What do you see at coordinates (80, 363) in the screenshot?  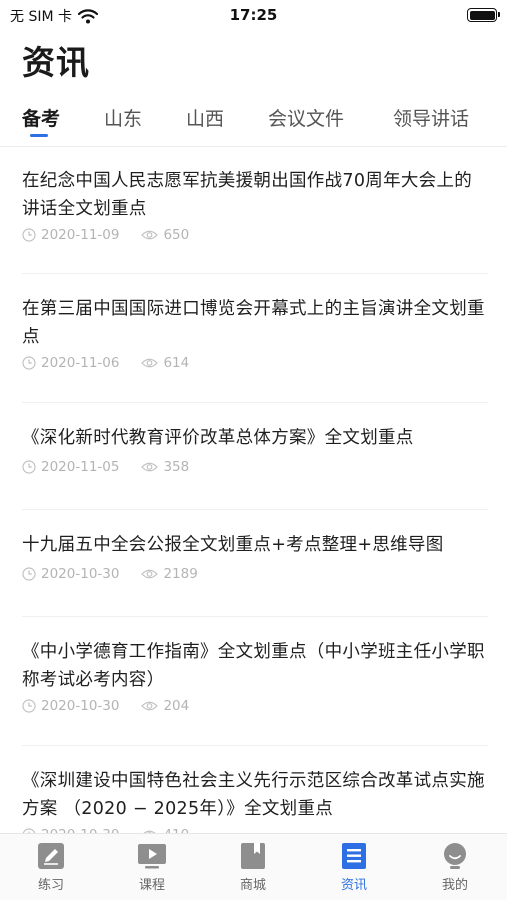 I see `news-date: 2020-11-06` at bounding box center [80, 363].